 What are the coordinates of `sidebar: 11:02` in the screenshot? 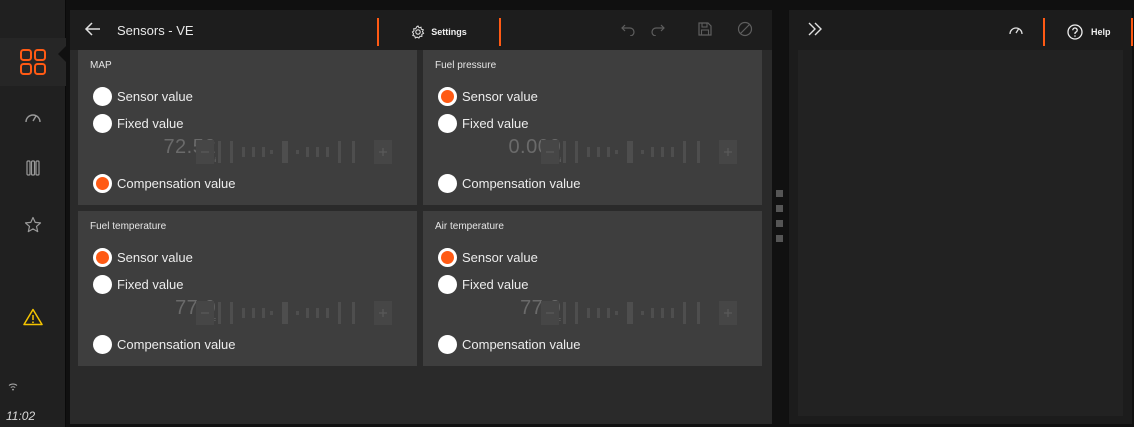 It's located at (33, 213).